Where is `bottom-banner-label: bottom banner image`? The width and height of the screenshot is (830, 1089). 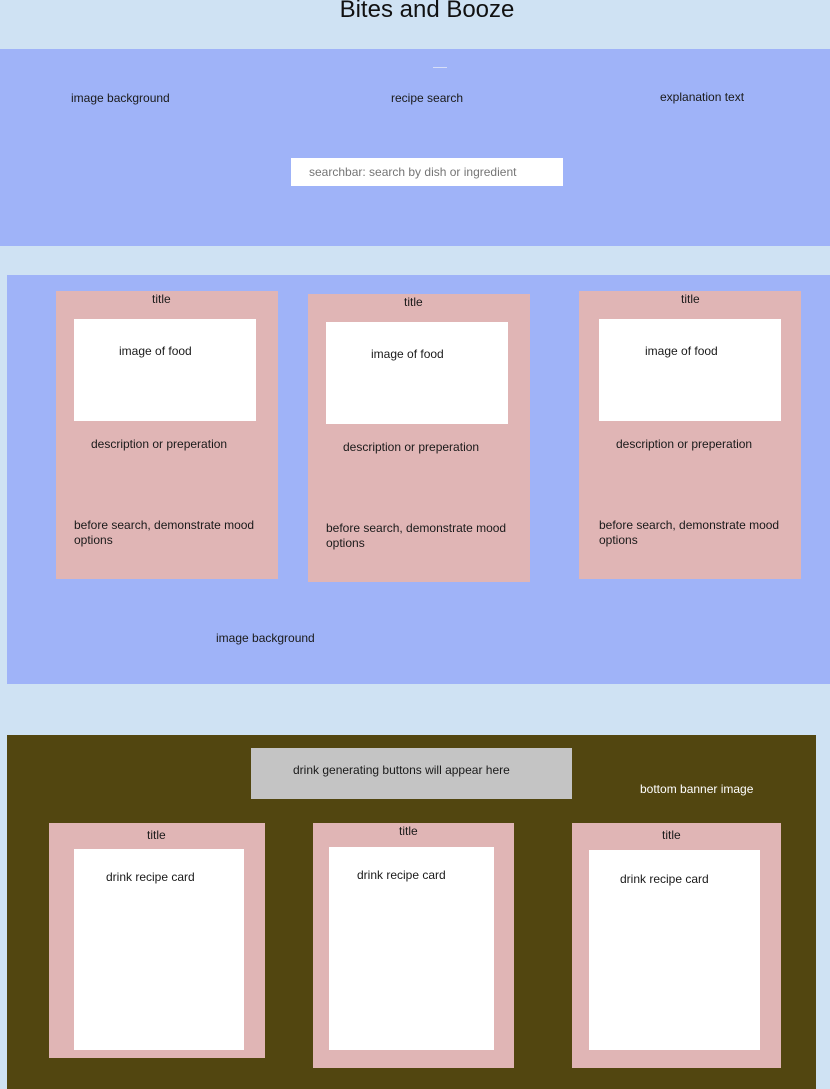
bottom-banner-label: bottom banner image is located at coordinates (697, 789).